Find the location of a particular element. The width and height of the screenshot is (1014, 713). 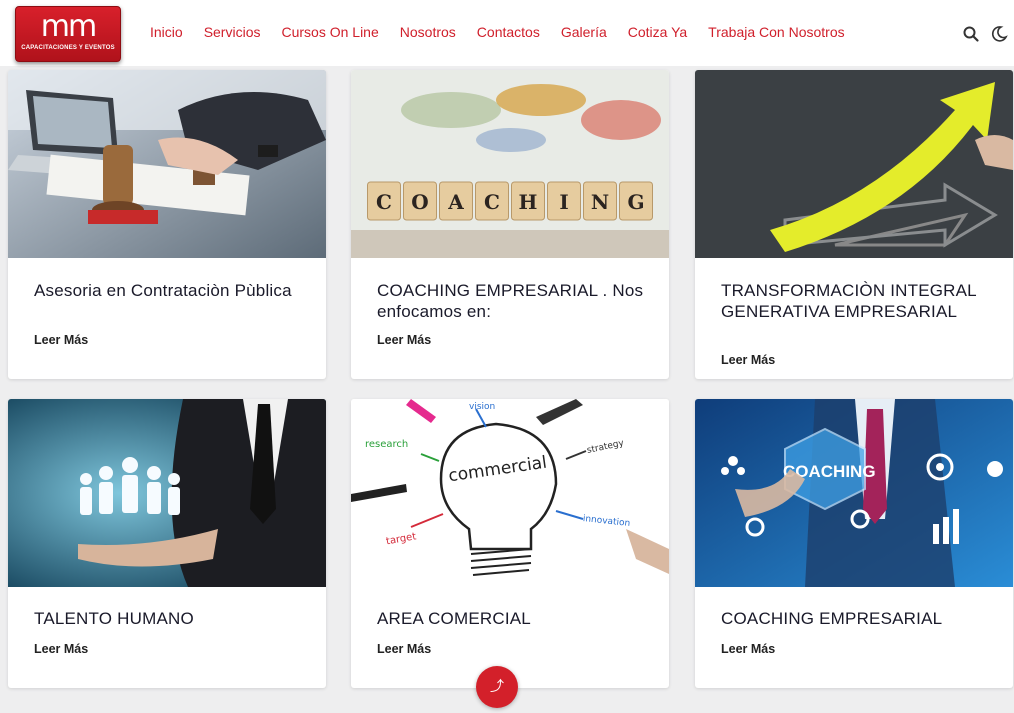

brand-logo: mm CAPACITACIONES Y EVENTOS is located at coordinates (68, 34).